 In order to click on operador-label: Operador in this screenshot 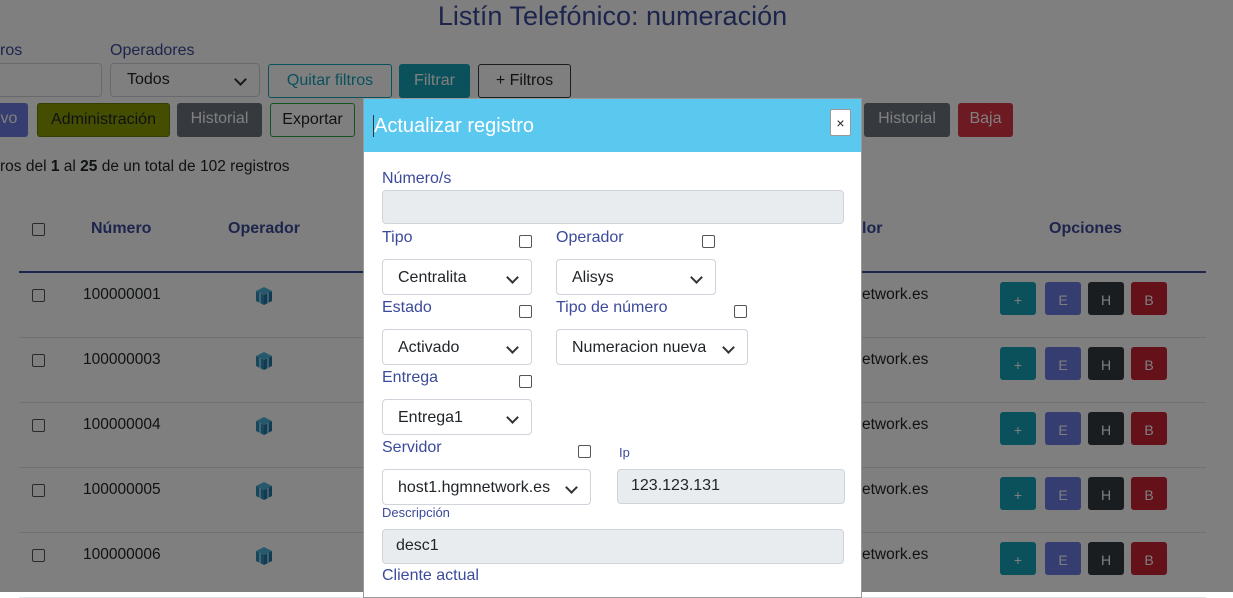, I will do `click(590, 237)`.